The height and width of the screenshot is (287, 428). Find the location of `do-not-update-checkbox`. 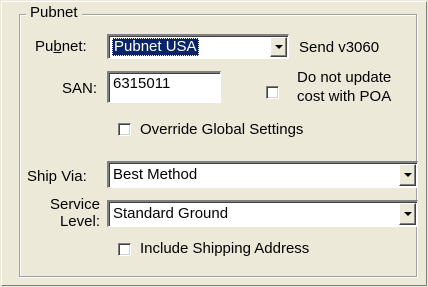

do-not-update-checkbox is located at coordinates (272, 92).